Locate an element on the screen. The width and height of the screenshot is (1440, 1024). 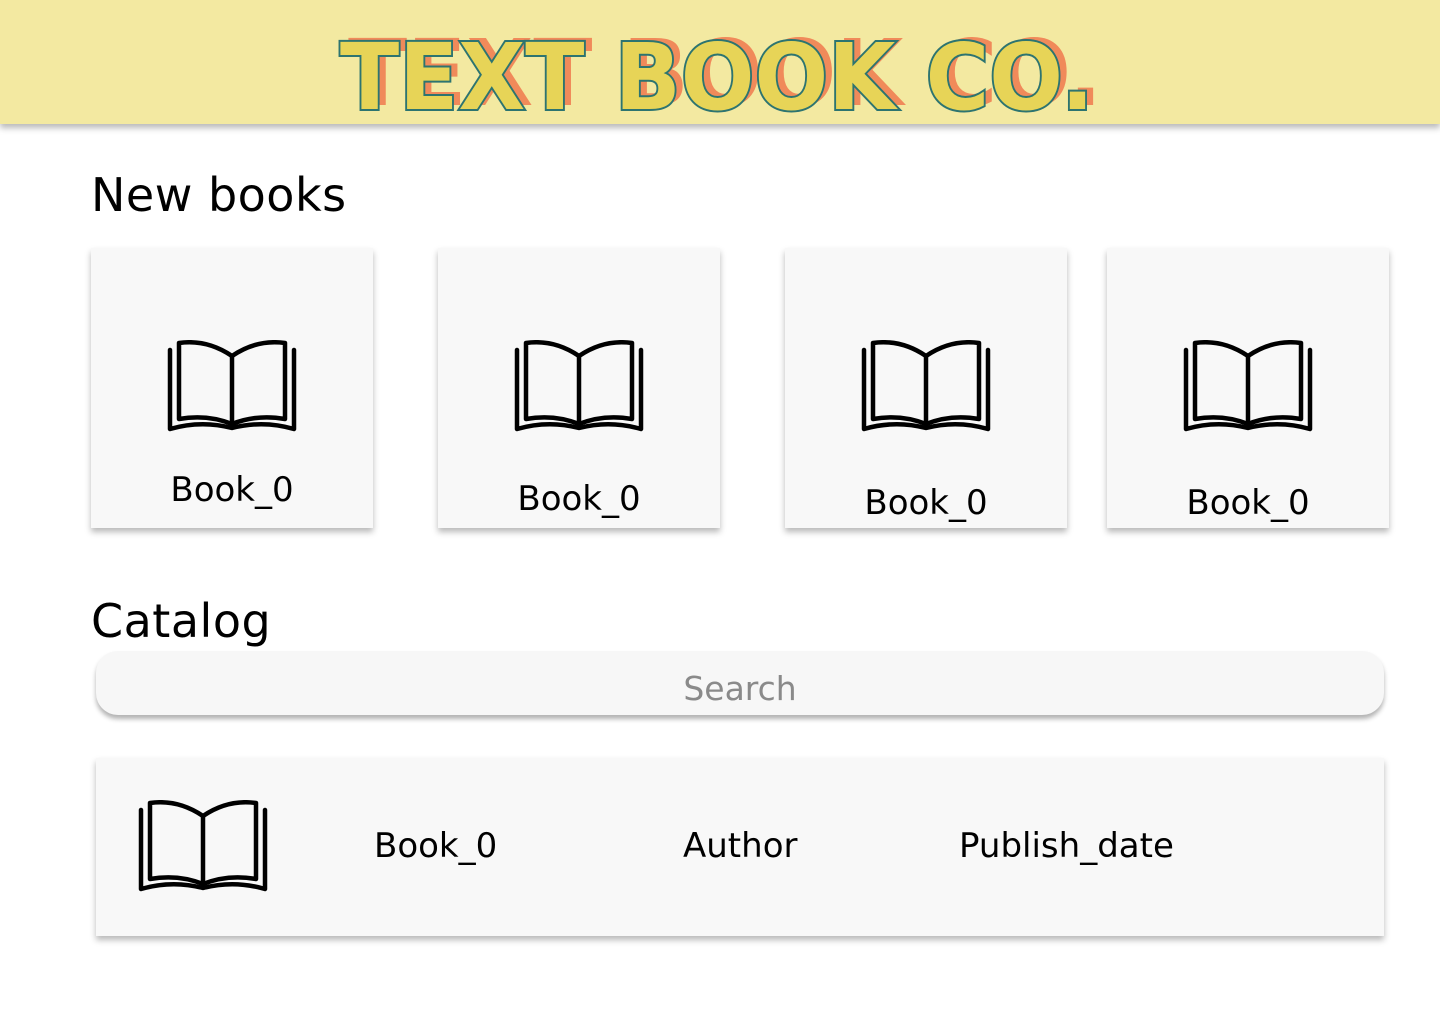
catalog-heading: Catalog is located at coordinates (181, 621).